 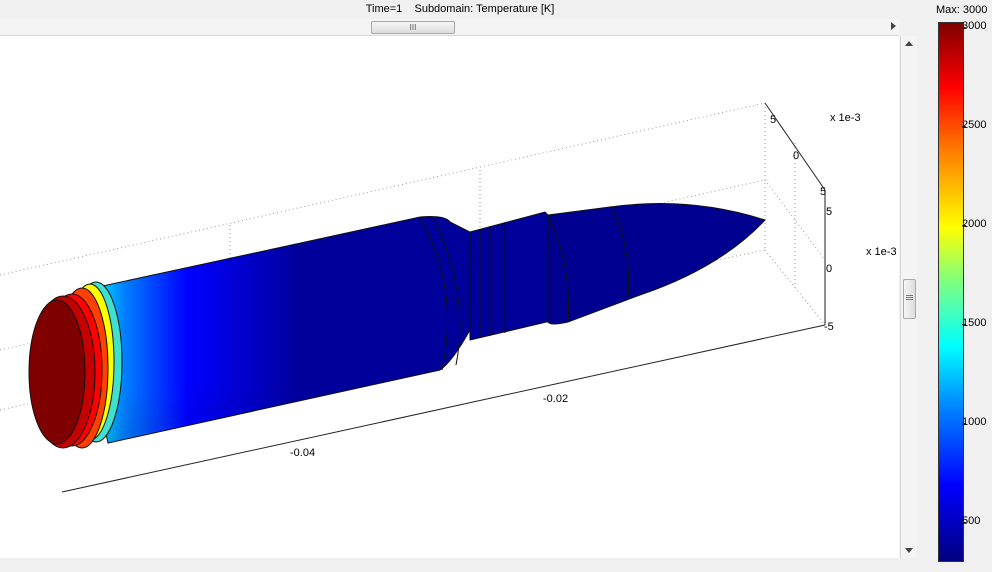 I want to click on horizontal-scrollbar: III, so click(x=449, y=27).